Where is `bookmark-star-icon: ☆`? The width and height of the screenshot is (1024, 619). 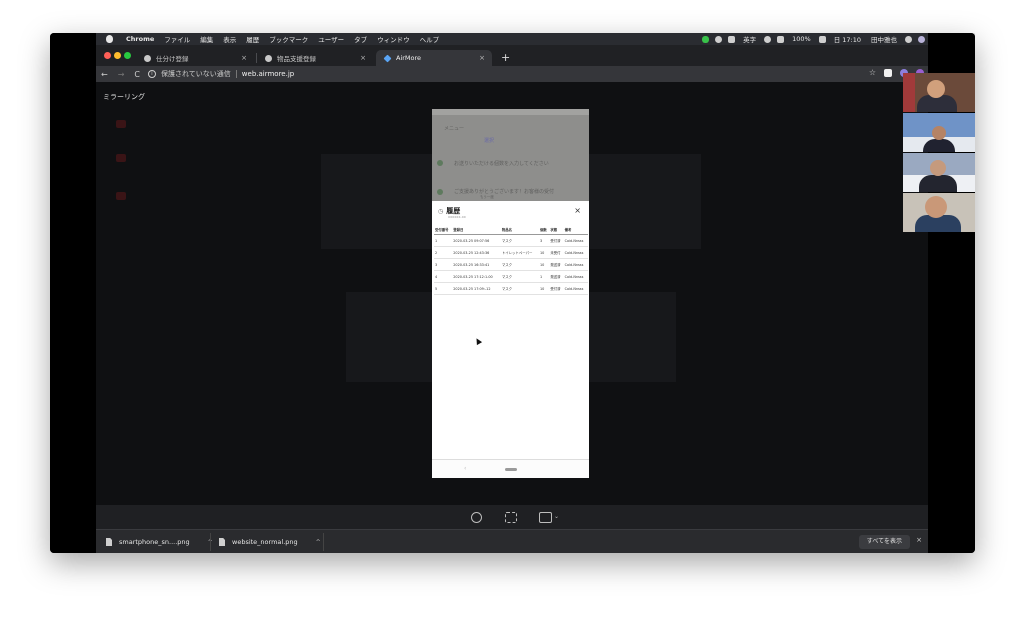
bookmark-star-icon: ☆ is located at coordinates (872, 73).